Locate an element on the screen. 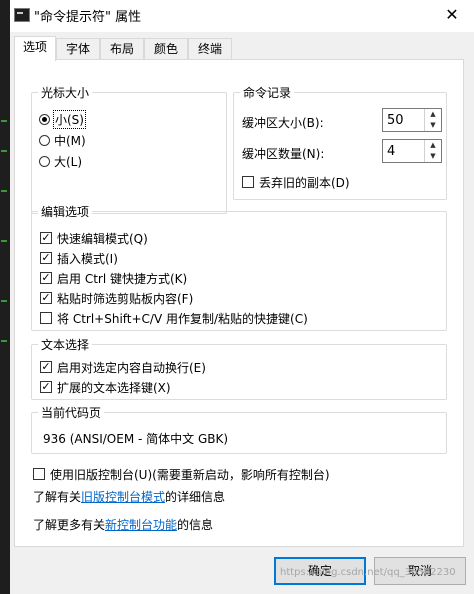 The height and width of the screenshot is (594, 474). cursor-size-legend: 光标大小 is located at coordinates (65, 92).